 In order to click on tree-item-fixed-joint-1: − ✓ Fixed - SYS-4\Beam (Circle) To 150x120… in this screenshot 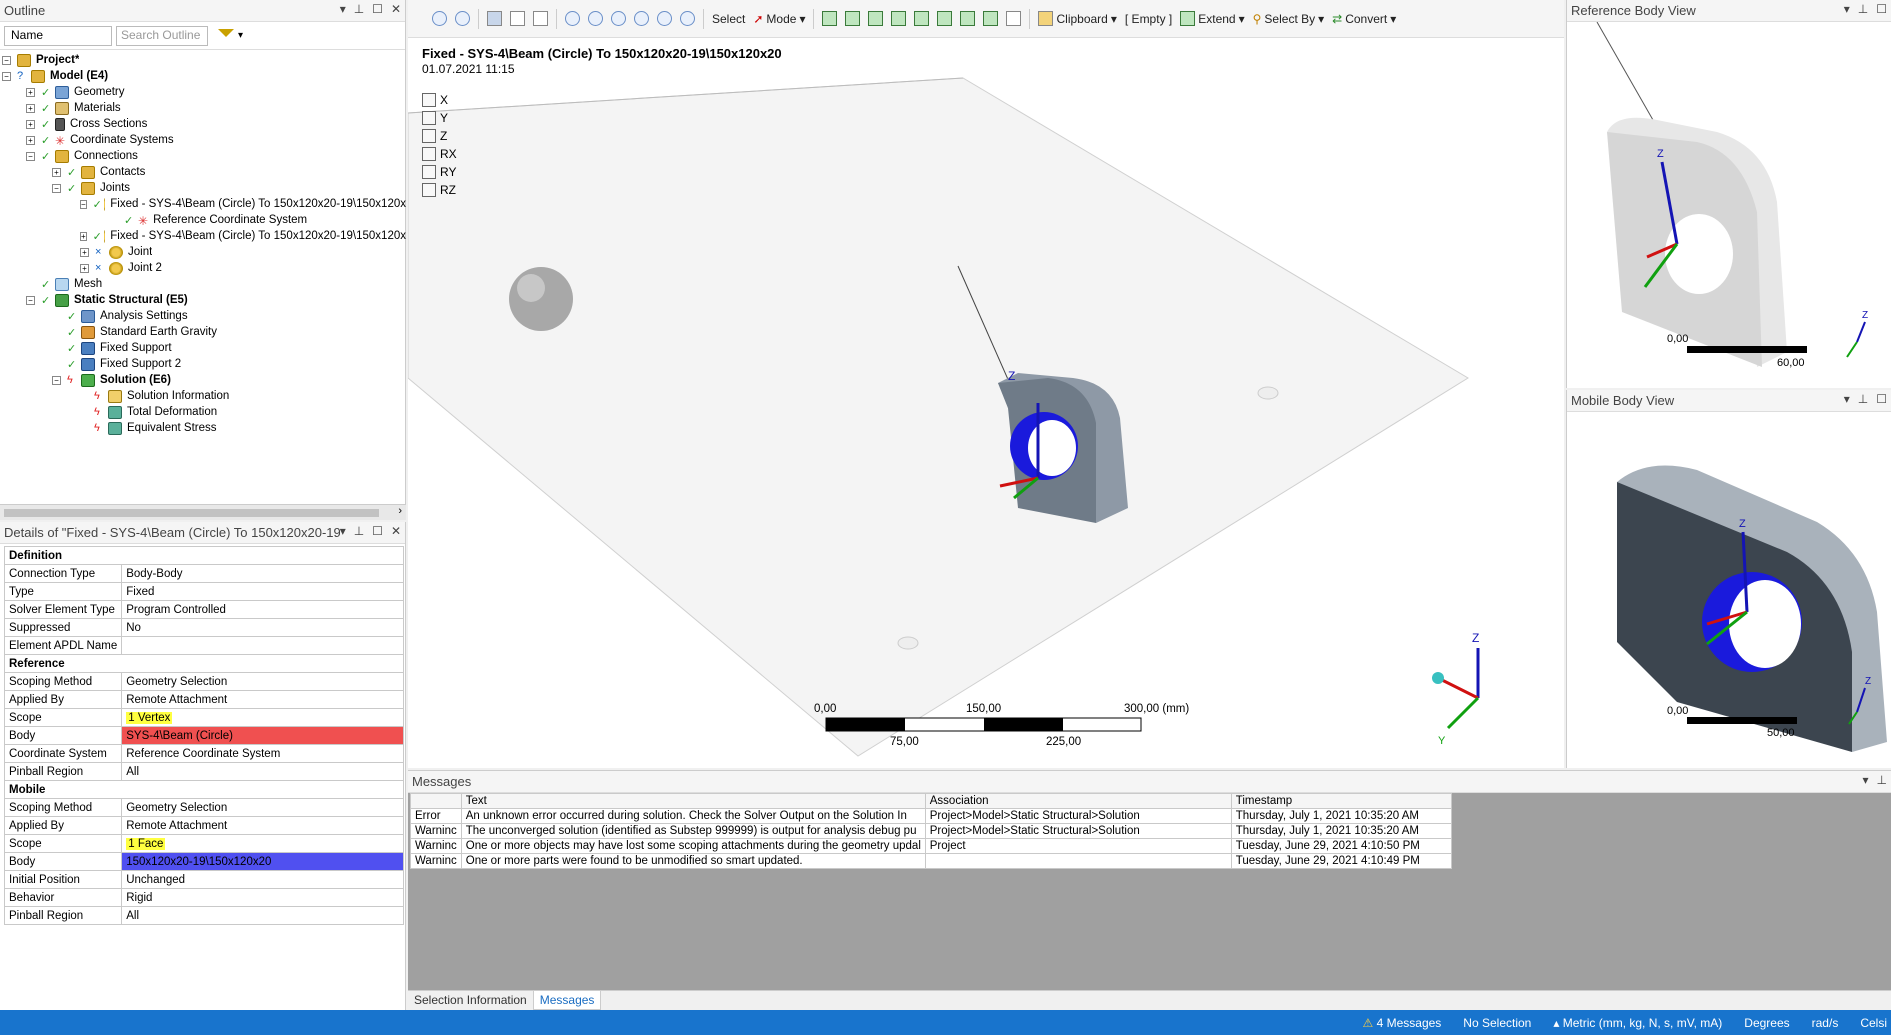, I will do `click(243, 204)`.